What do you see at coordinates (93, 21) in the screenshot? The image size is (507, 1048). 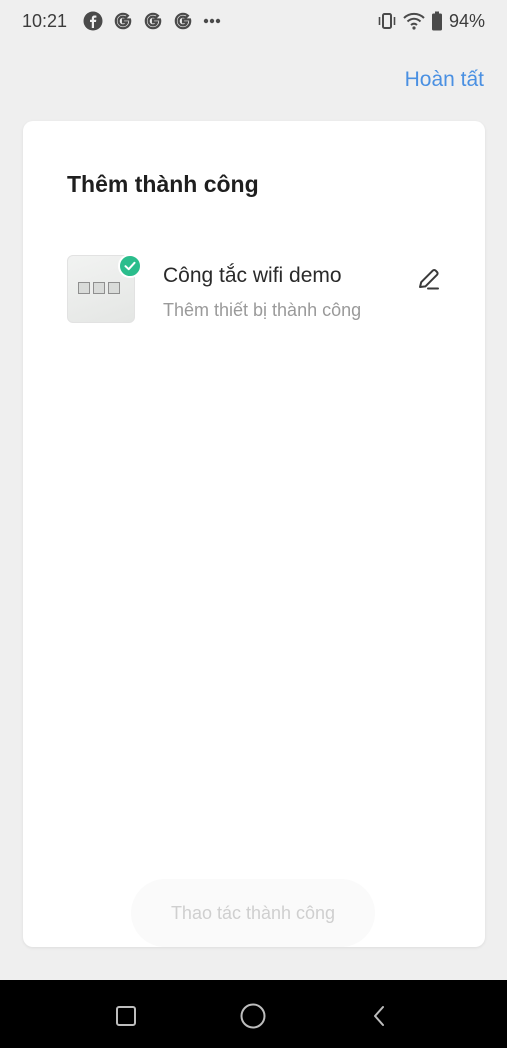 I see `facebook-icon` at bounding box center [93, 21].